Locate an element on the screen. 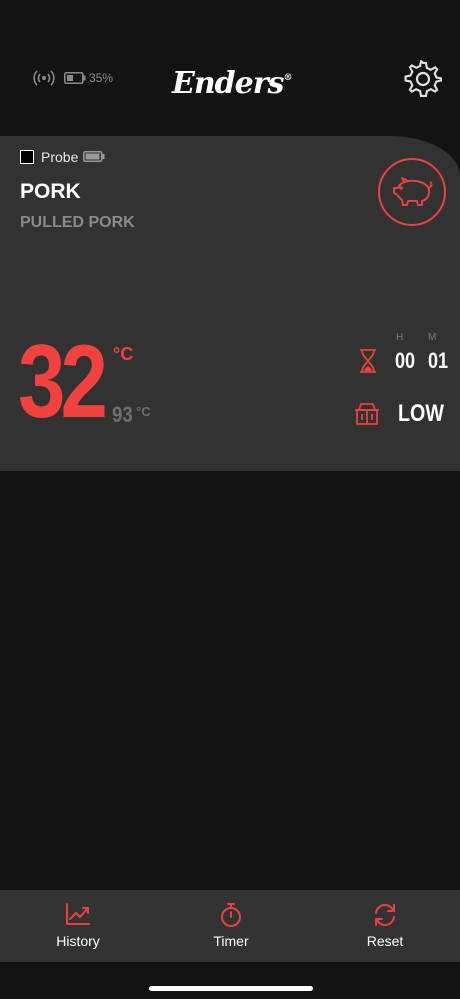  current-temperature: 32 is located at coordinates (63, 382).